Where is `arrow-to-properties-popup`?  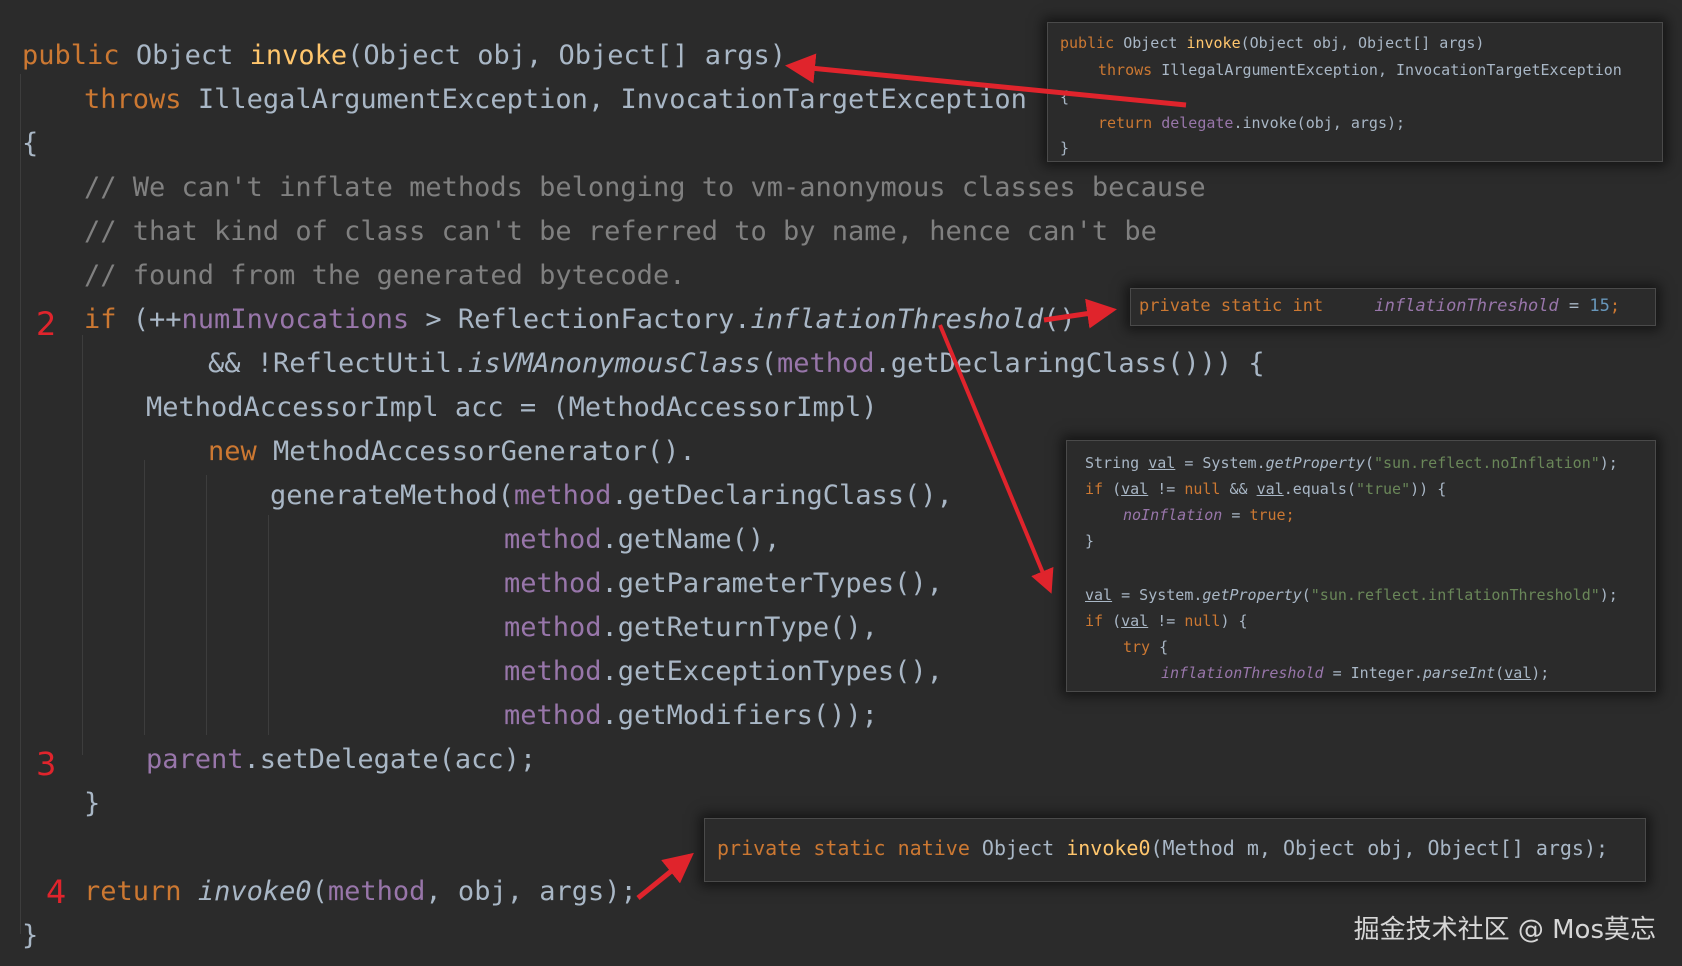 arrow-to-properties-popup is located at coordinates (996, 459).